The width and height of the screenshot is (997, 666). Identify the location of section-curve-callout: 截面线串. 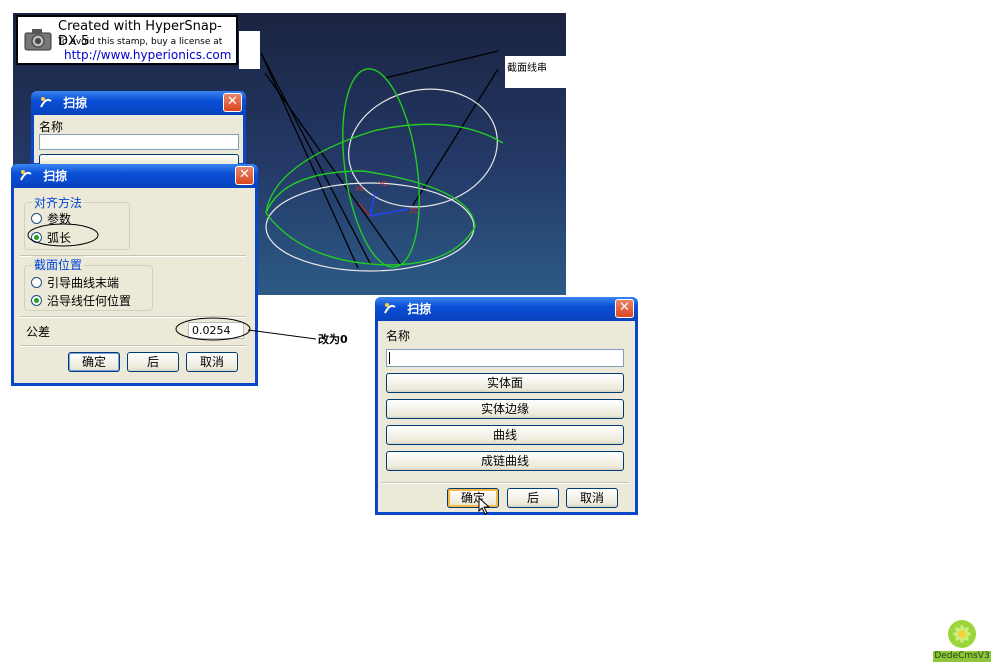
(535, 72).